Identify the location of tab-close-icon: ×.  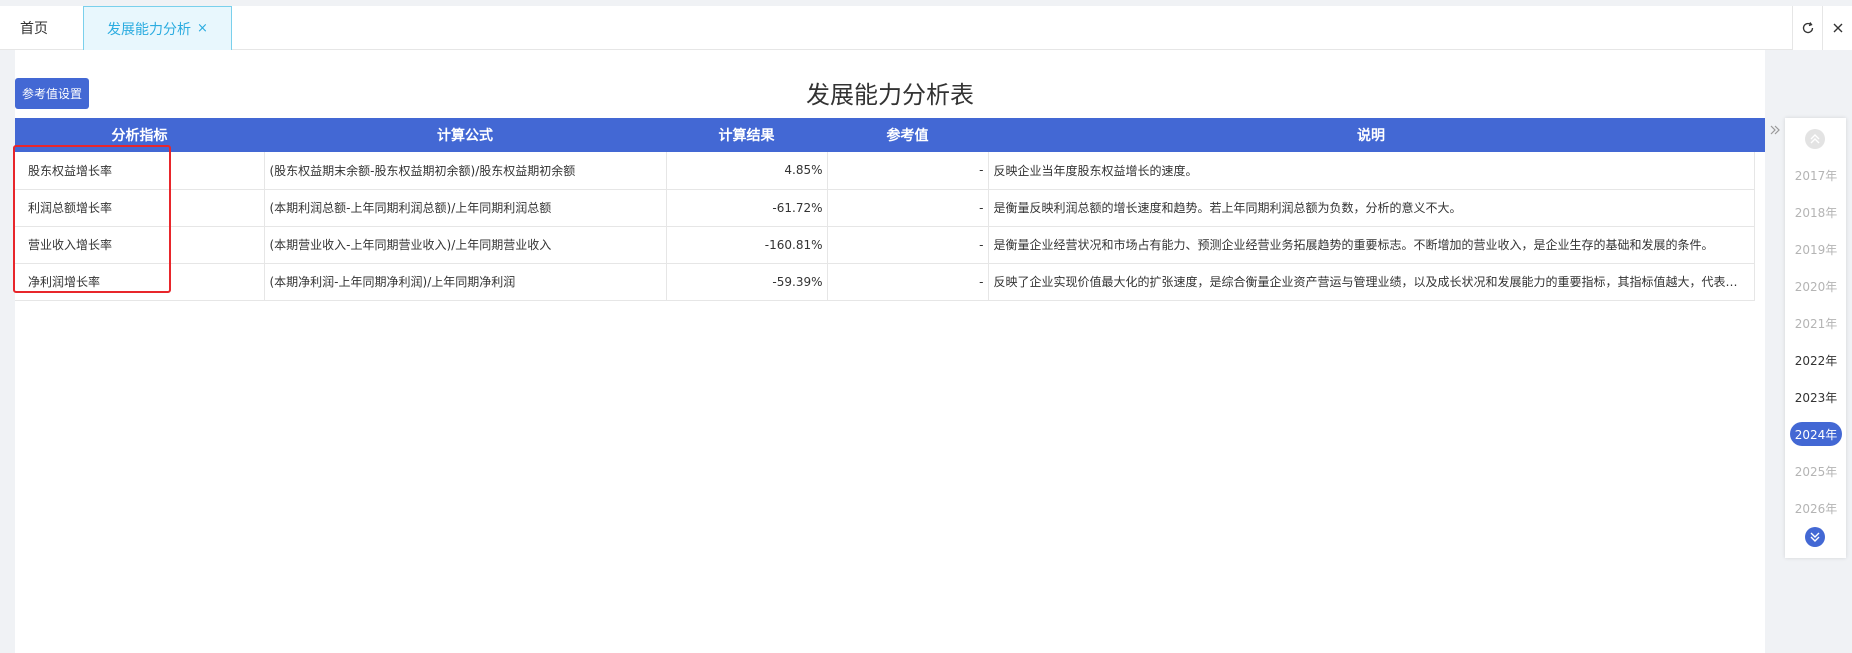
(202, 28).